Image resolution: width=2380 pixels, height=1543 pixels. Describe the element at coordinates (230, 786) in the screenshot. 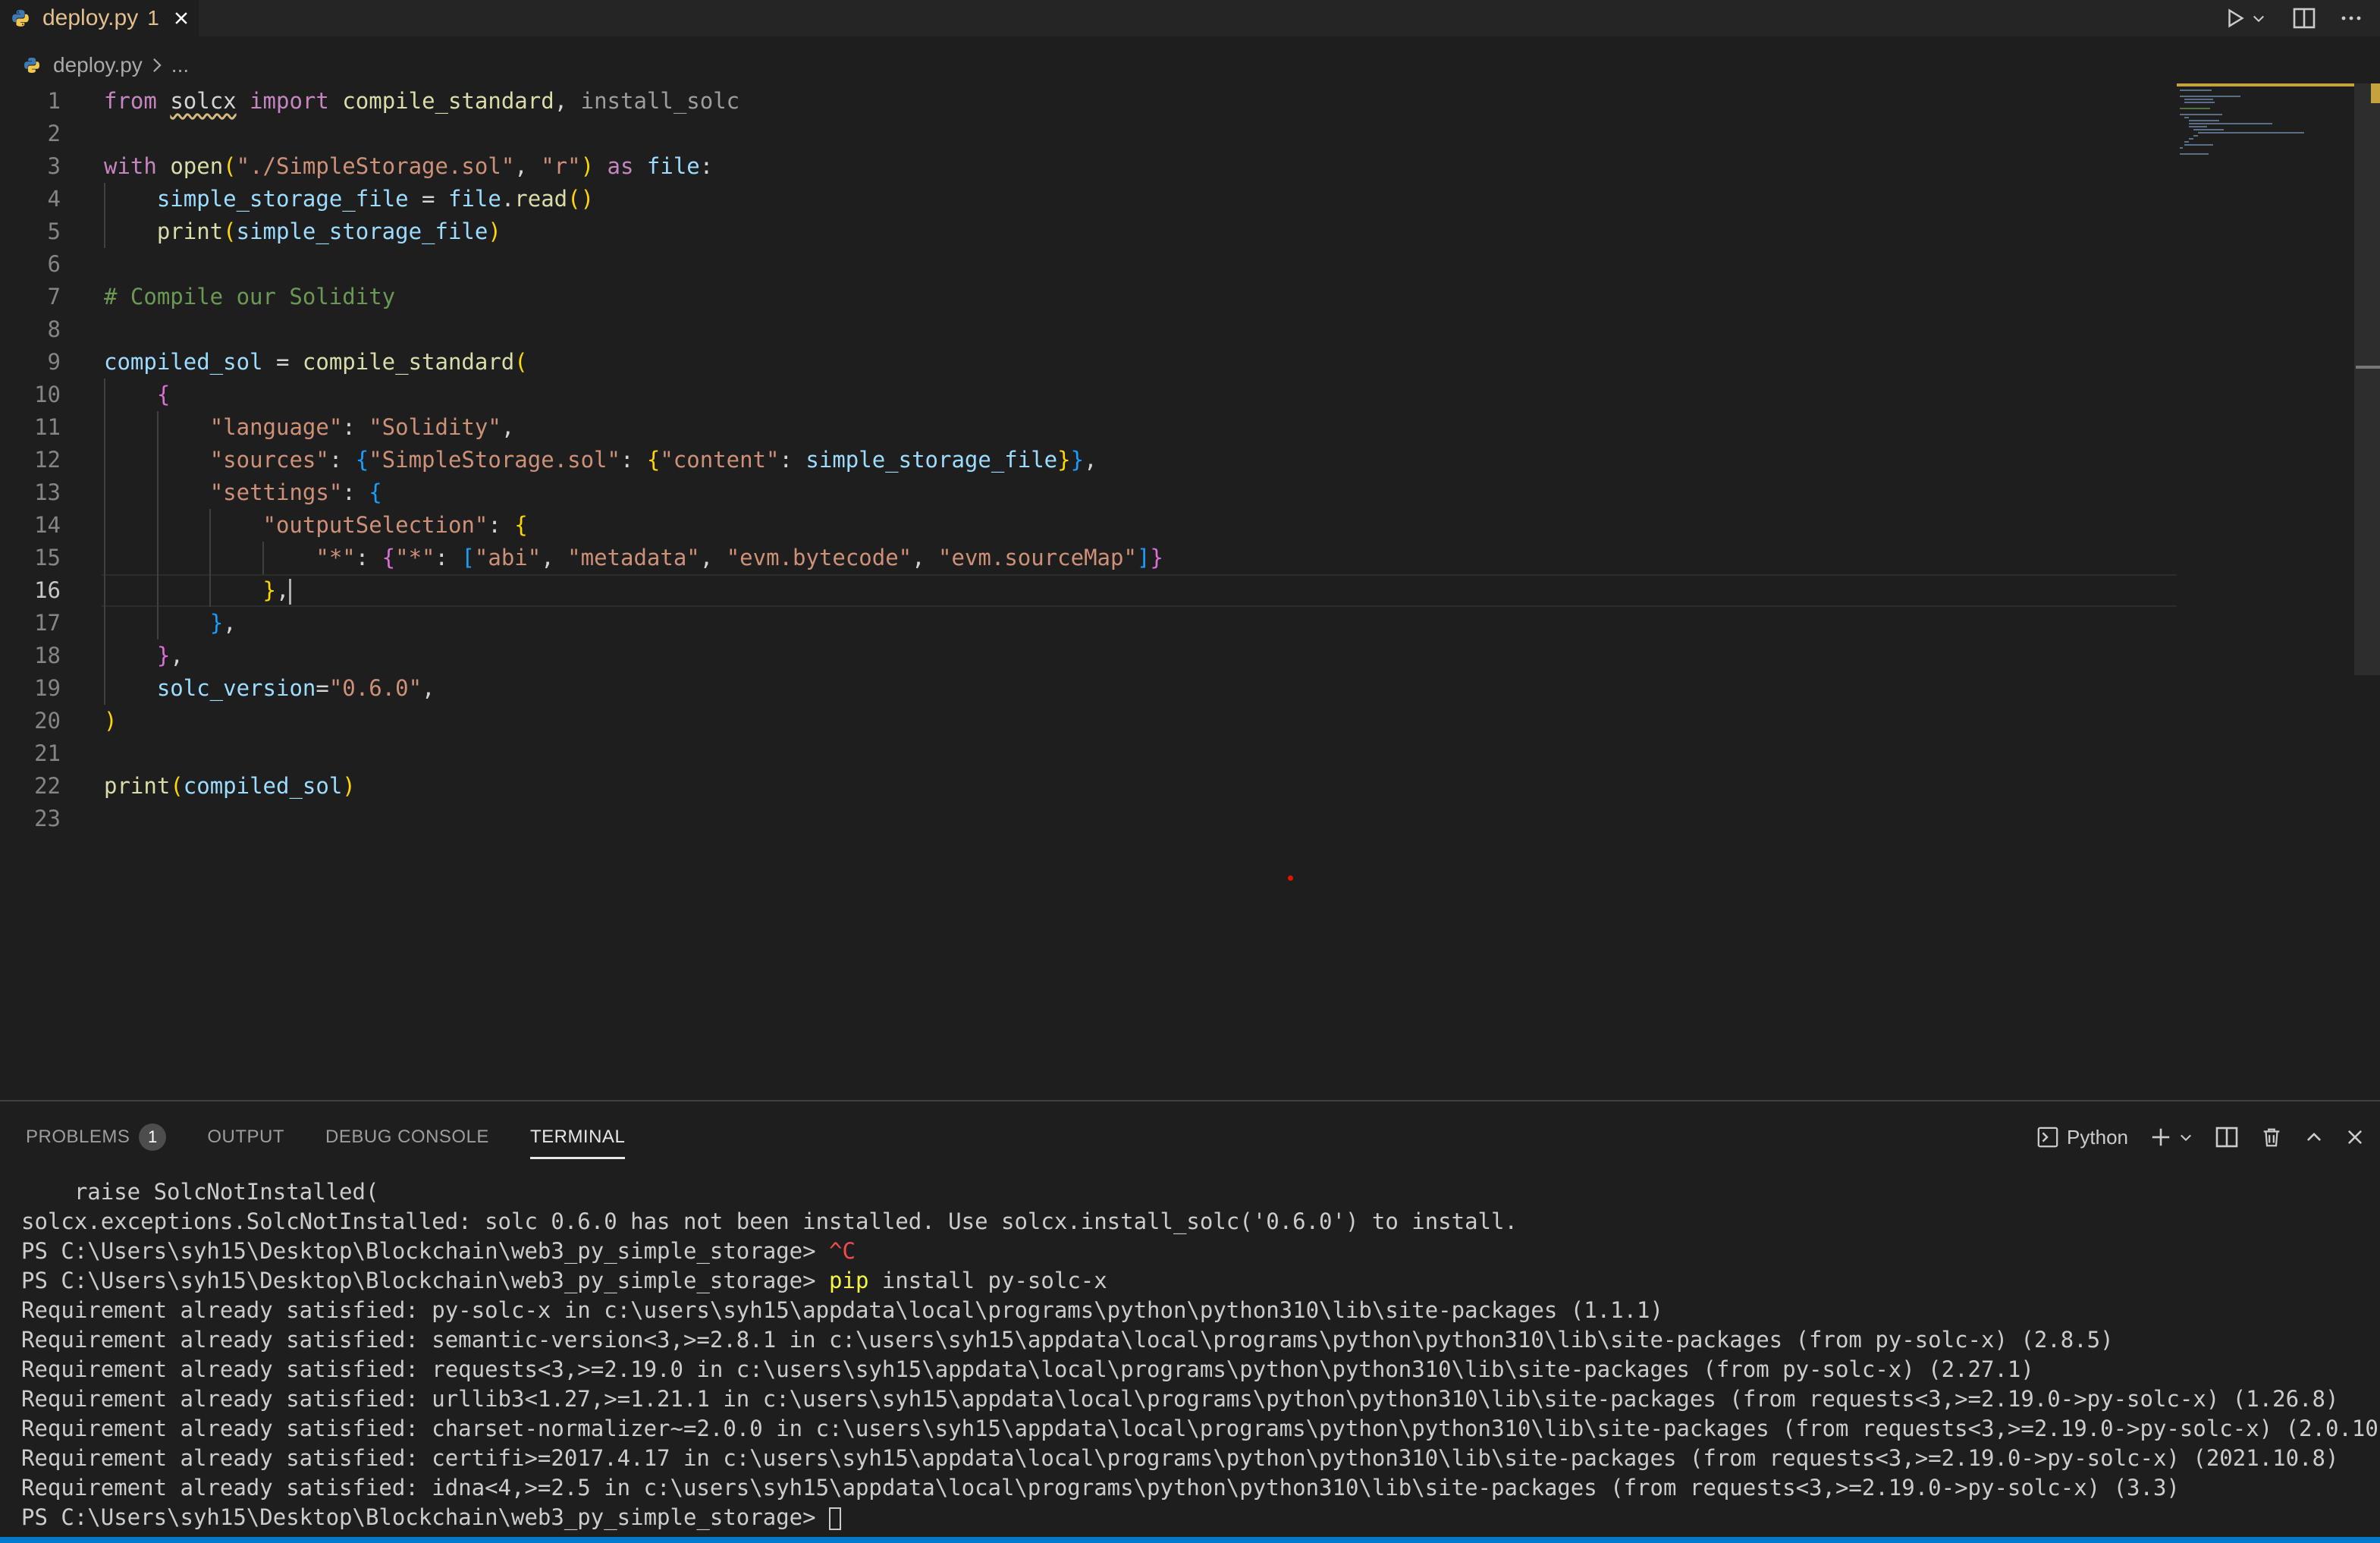

I see `code-text: print(compiled_sol)` at that location.